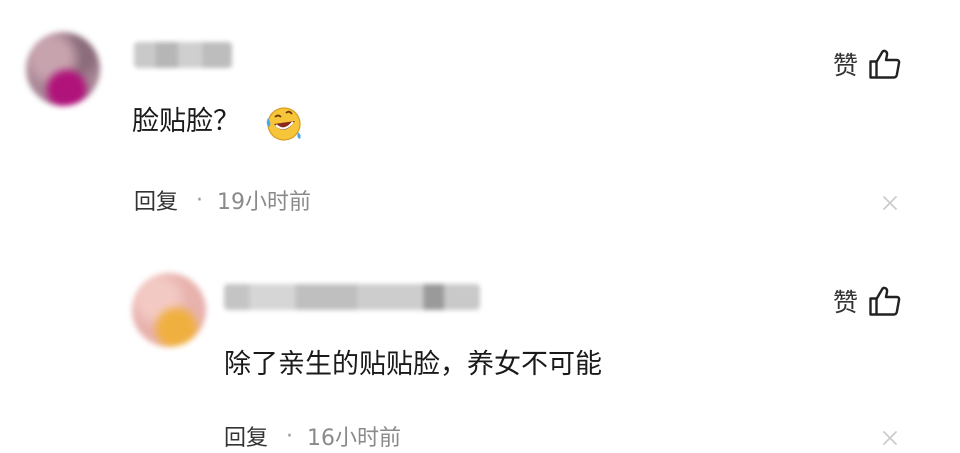 The width and height of the screenshot is (960, 453). Describe the element at coordinates (413, 364) in the screenshot. I see `comment-text: 除了亲生的贴贴脸，养女不可能` at that location.